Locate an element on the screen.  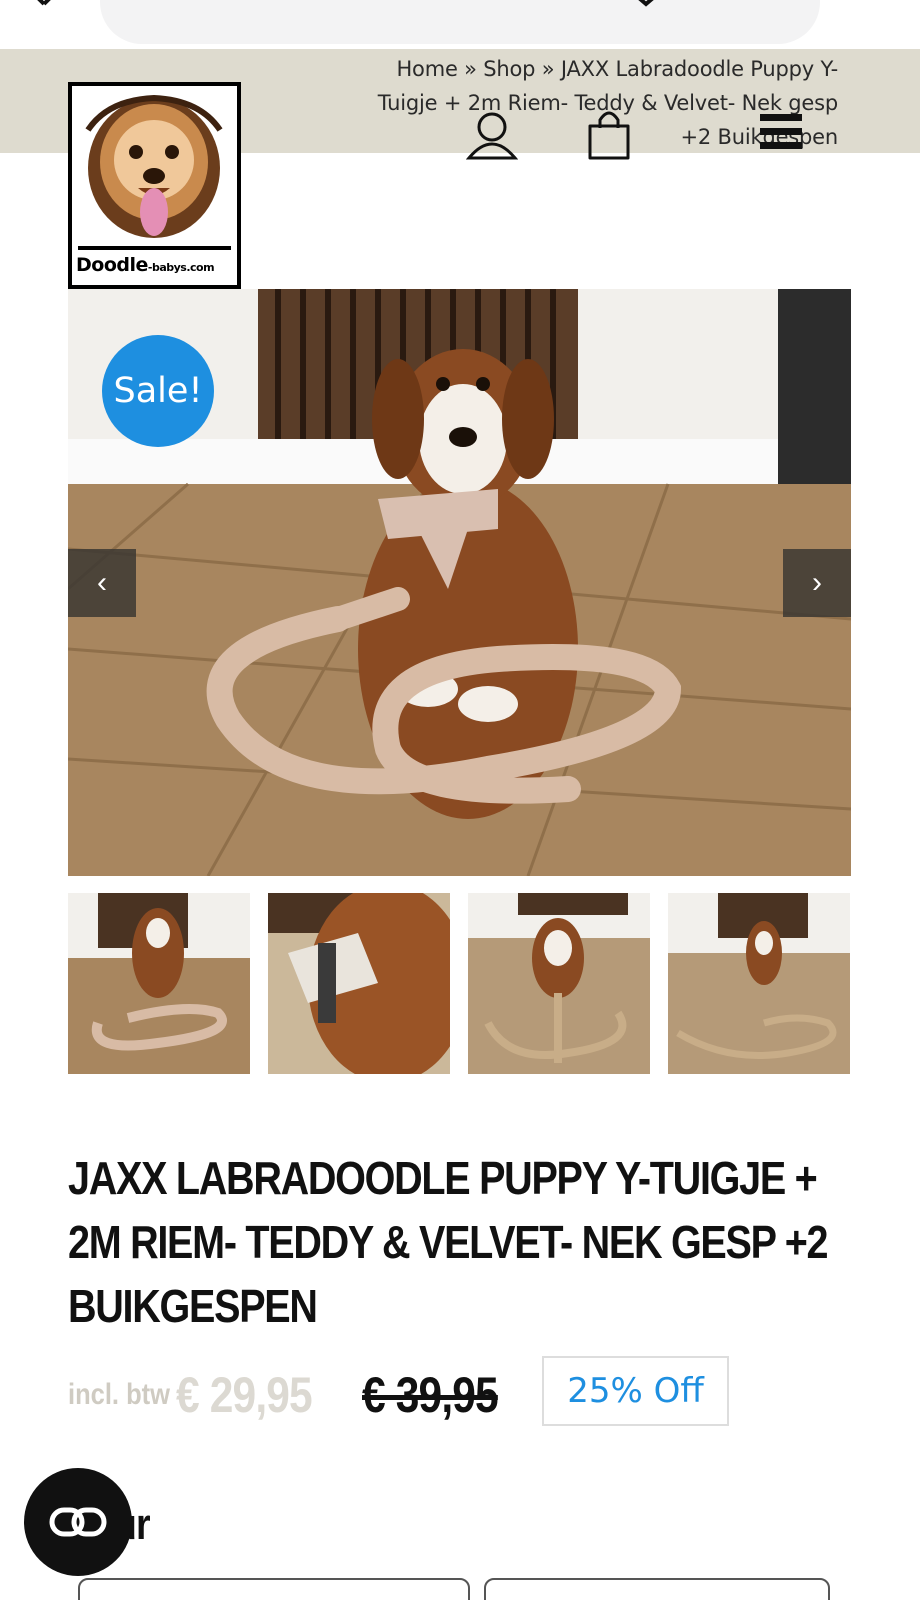
chat-link-icon is located at coordinates (78, 1522).